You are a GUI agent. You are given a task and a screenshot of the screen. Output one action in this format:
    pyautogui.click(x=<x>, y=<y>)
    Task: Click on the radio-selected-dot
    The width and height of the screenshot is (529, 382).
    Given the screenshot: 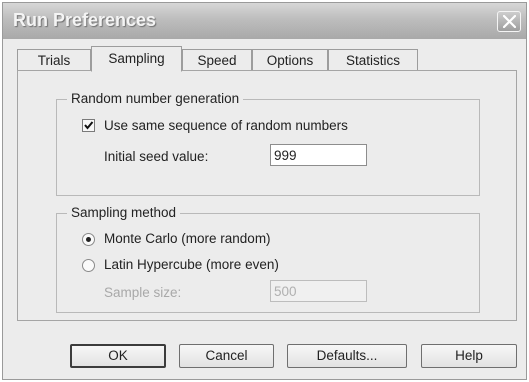 What is the action you would take?
    pyautogui.click(x=88, y=239)
    